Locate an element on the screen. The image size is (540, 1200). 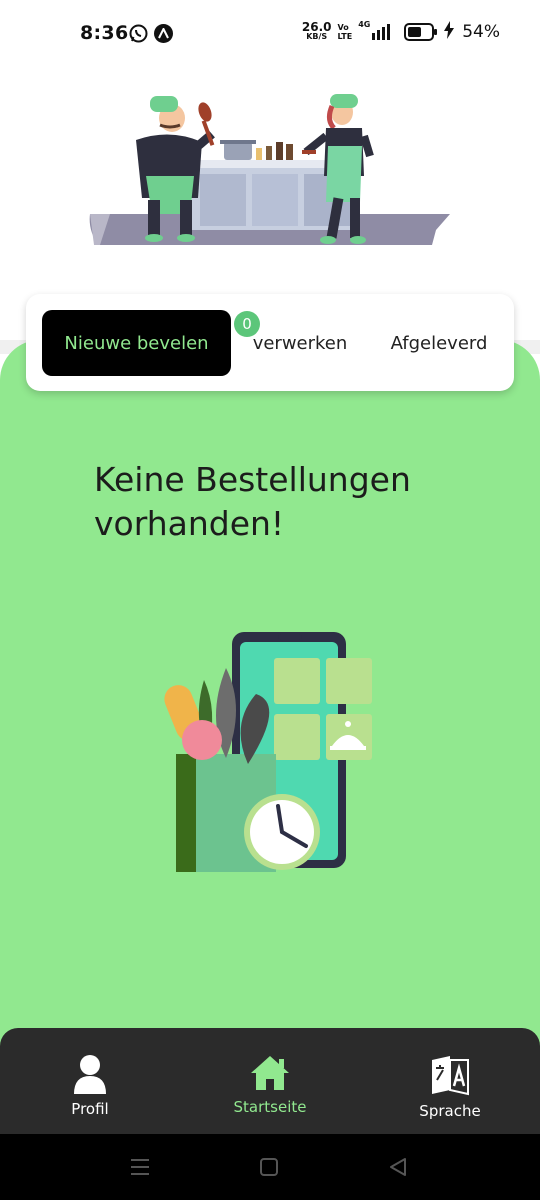
nav-home-label: Startseite is located at coordinates (270, 1107).